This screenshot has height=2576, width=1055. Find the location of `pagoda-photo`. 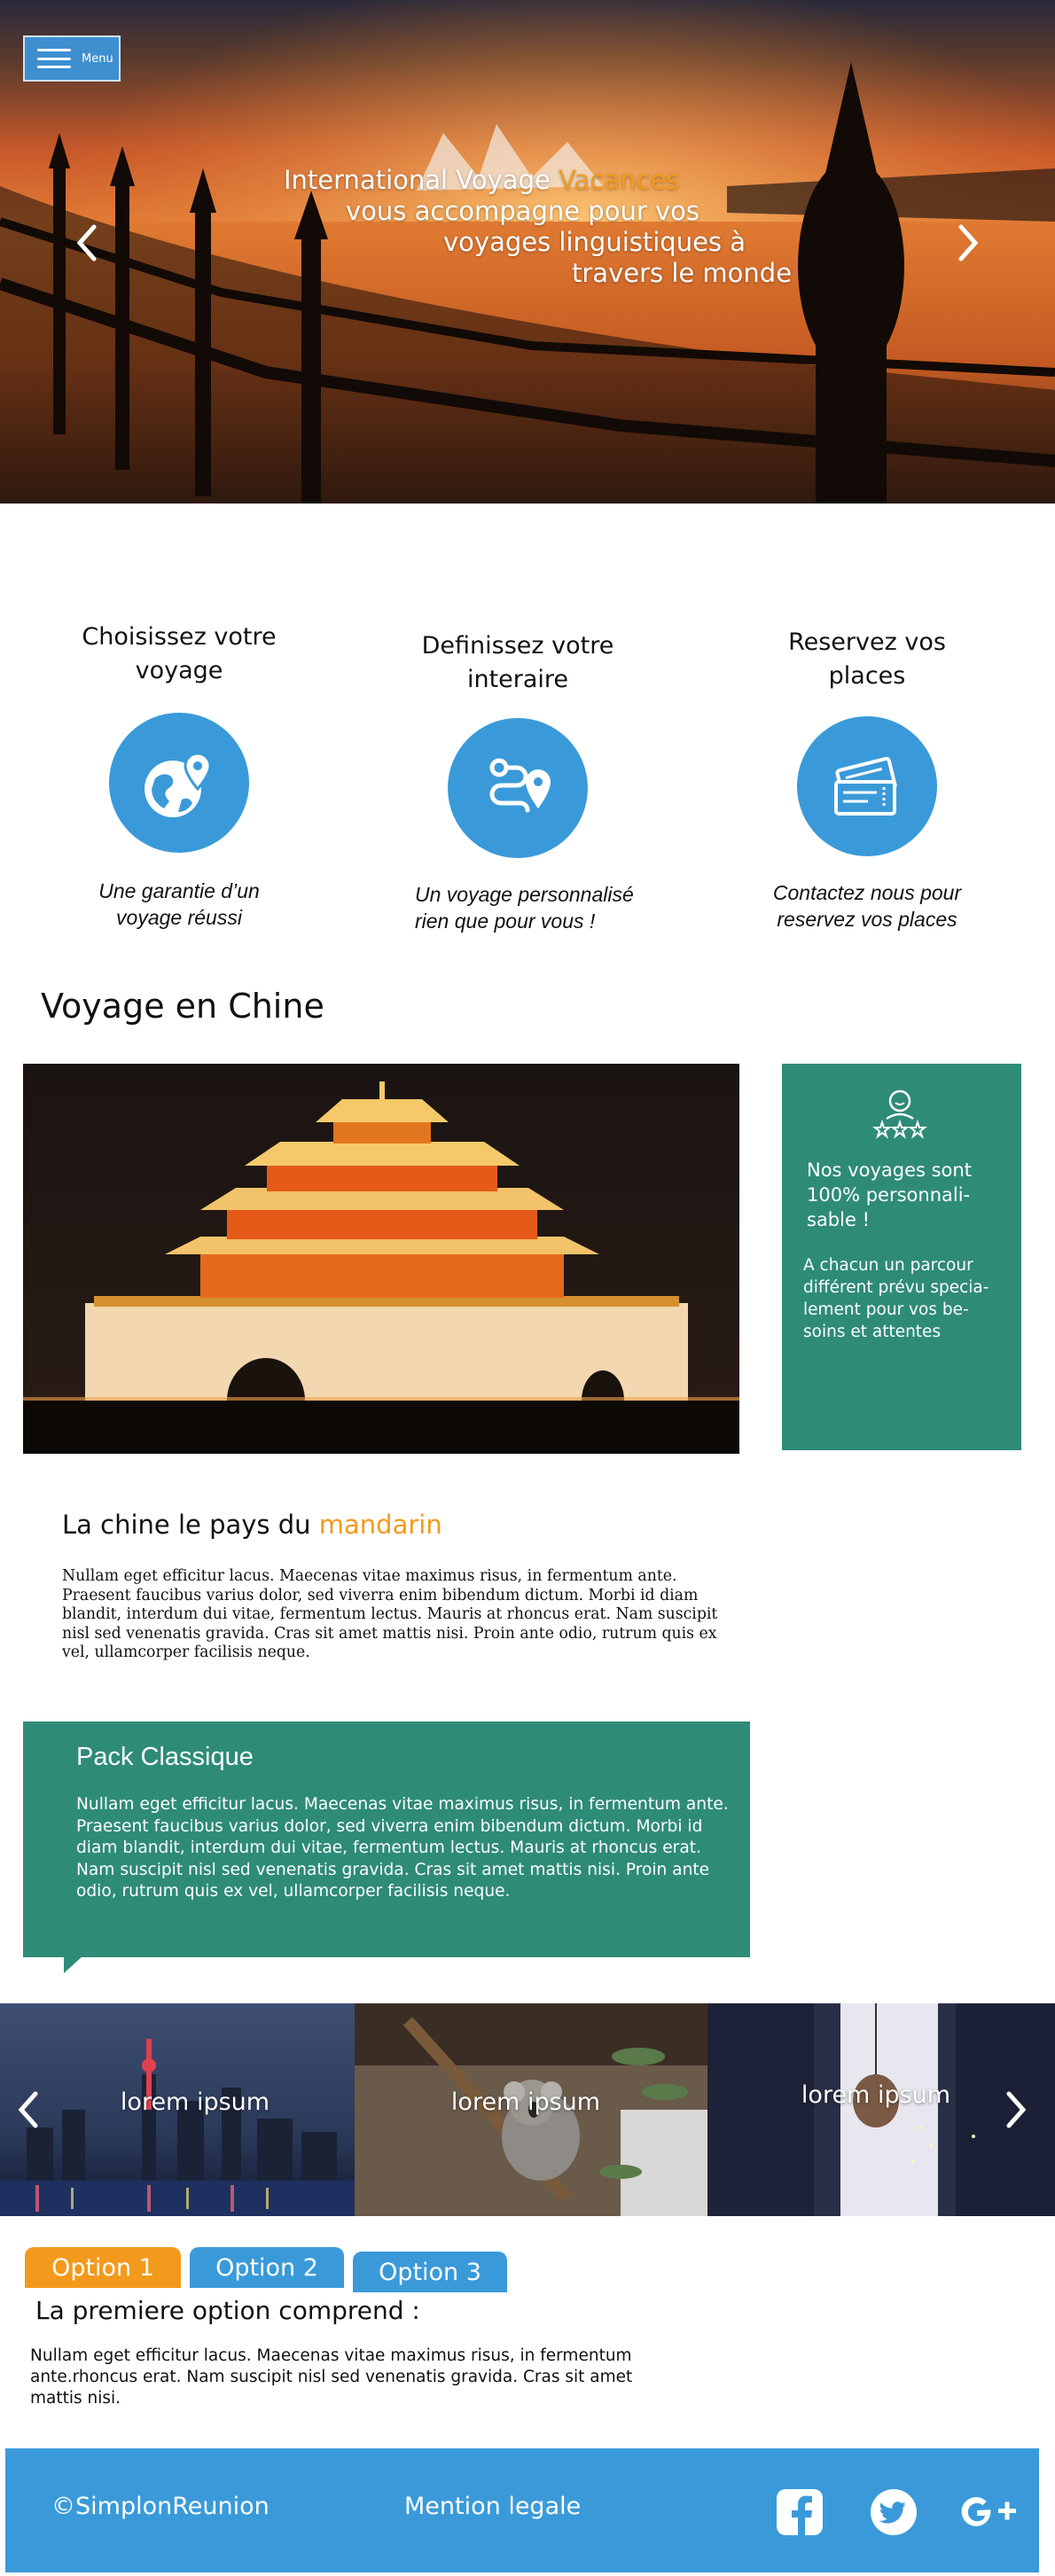

pagoda-photo is located at coordinates (381, 1259).